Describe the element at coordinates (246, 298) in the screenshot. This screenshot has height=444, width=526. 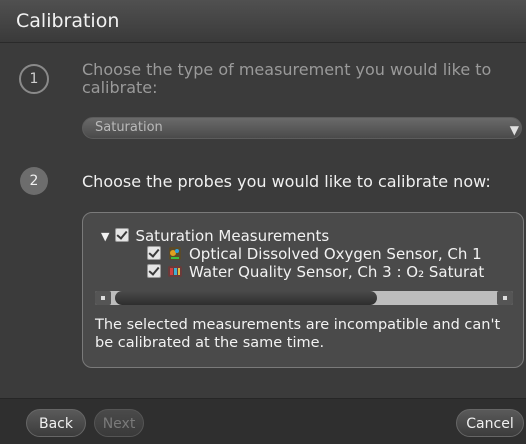
I see `scrollbar-thumb` at that location.